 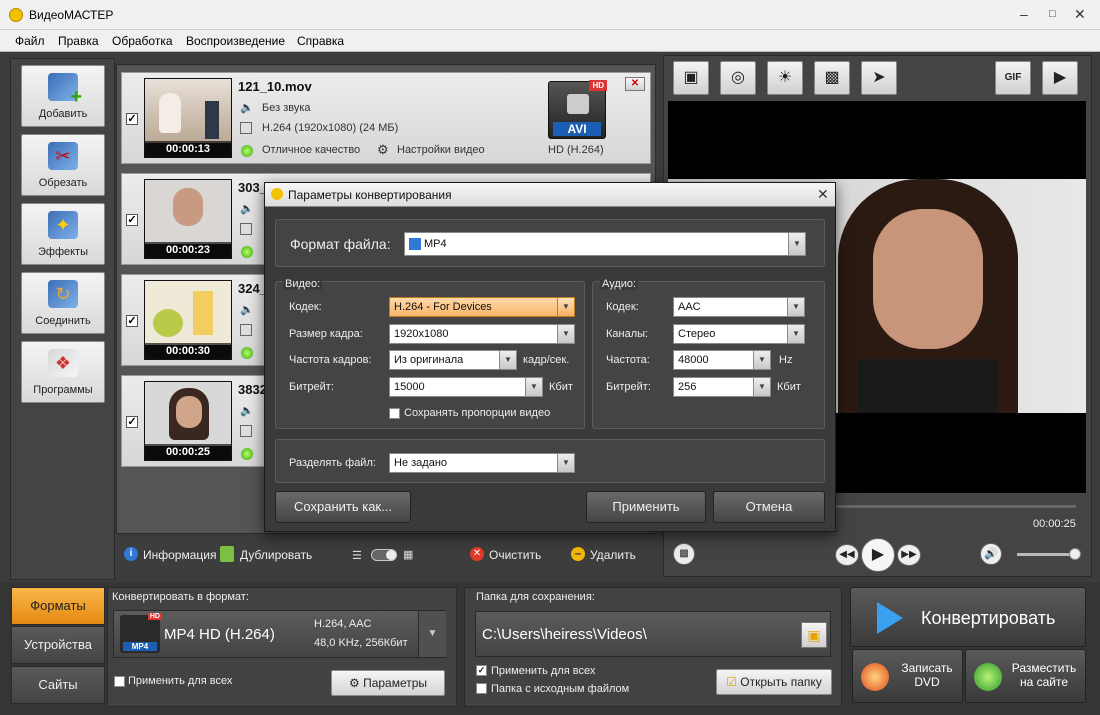 What do you see at coordinates (482, 307) in the screenshot?
I see `video-codec-select: H.264 - For Devices ▼` at bounding box center [482, 307].